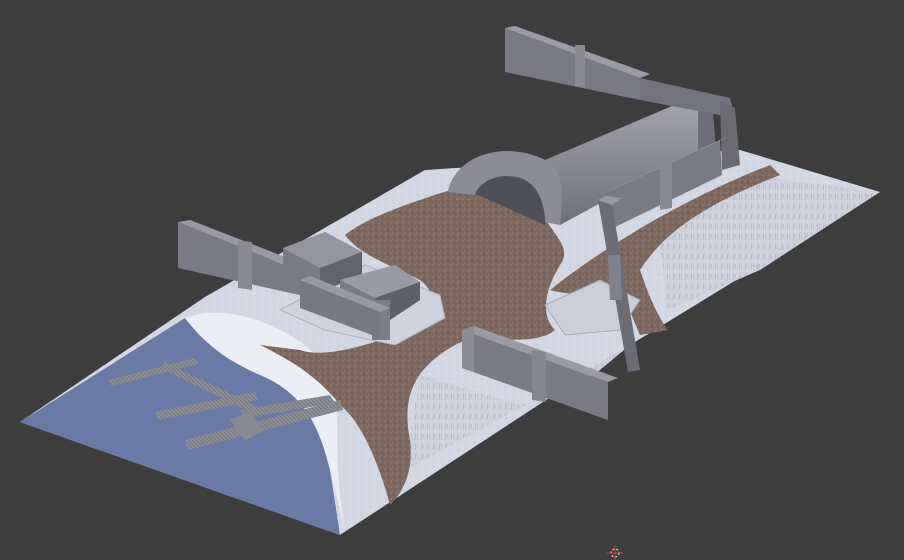 This screenshot has height=560, width=904. What do you see at coordinates (620, 72) in the screenshot?
I see `wall-back-right` at bounding box center [620, 72].